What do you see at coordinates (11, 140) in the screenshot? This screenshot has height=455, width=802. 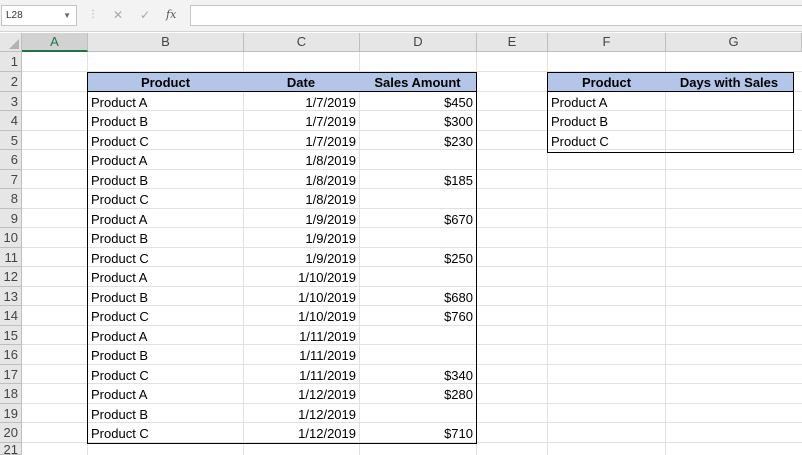 I see `row-header-5: 5` at bounding box center [11, 140].